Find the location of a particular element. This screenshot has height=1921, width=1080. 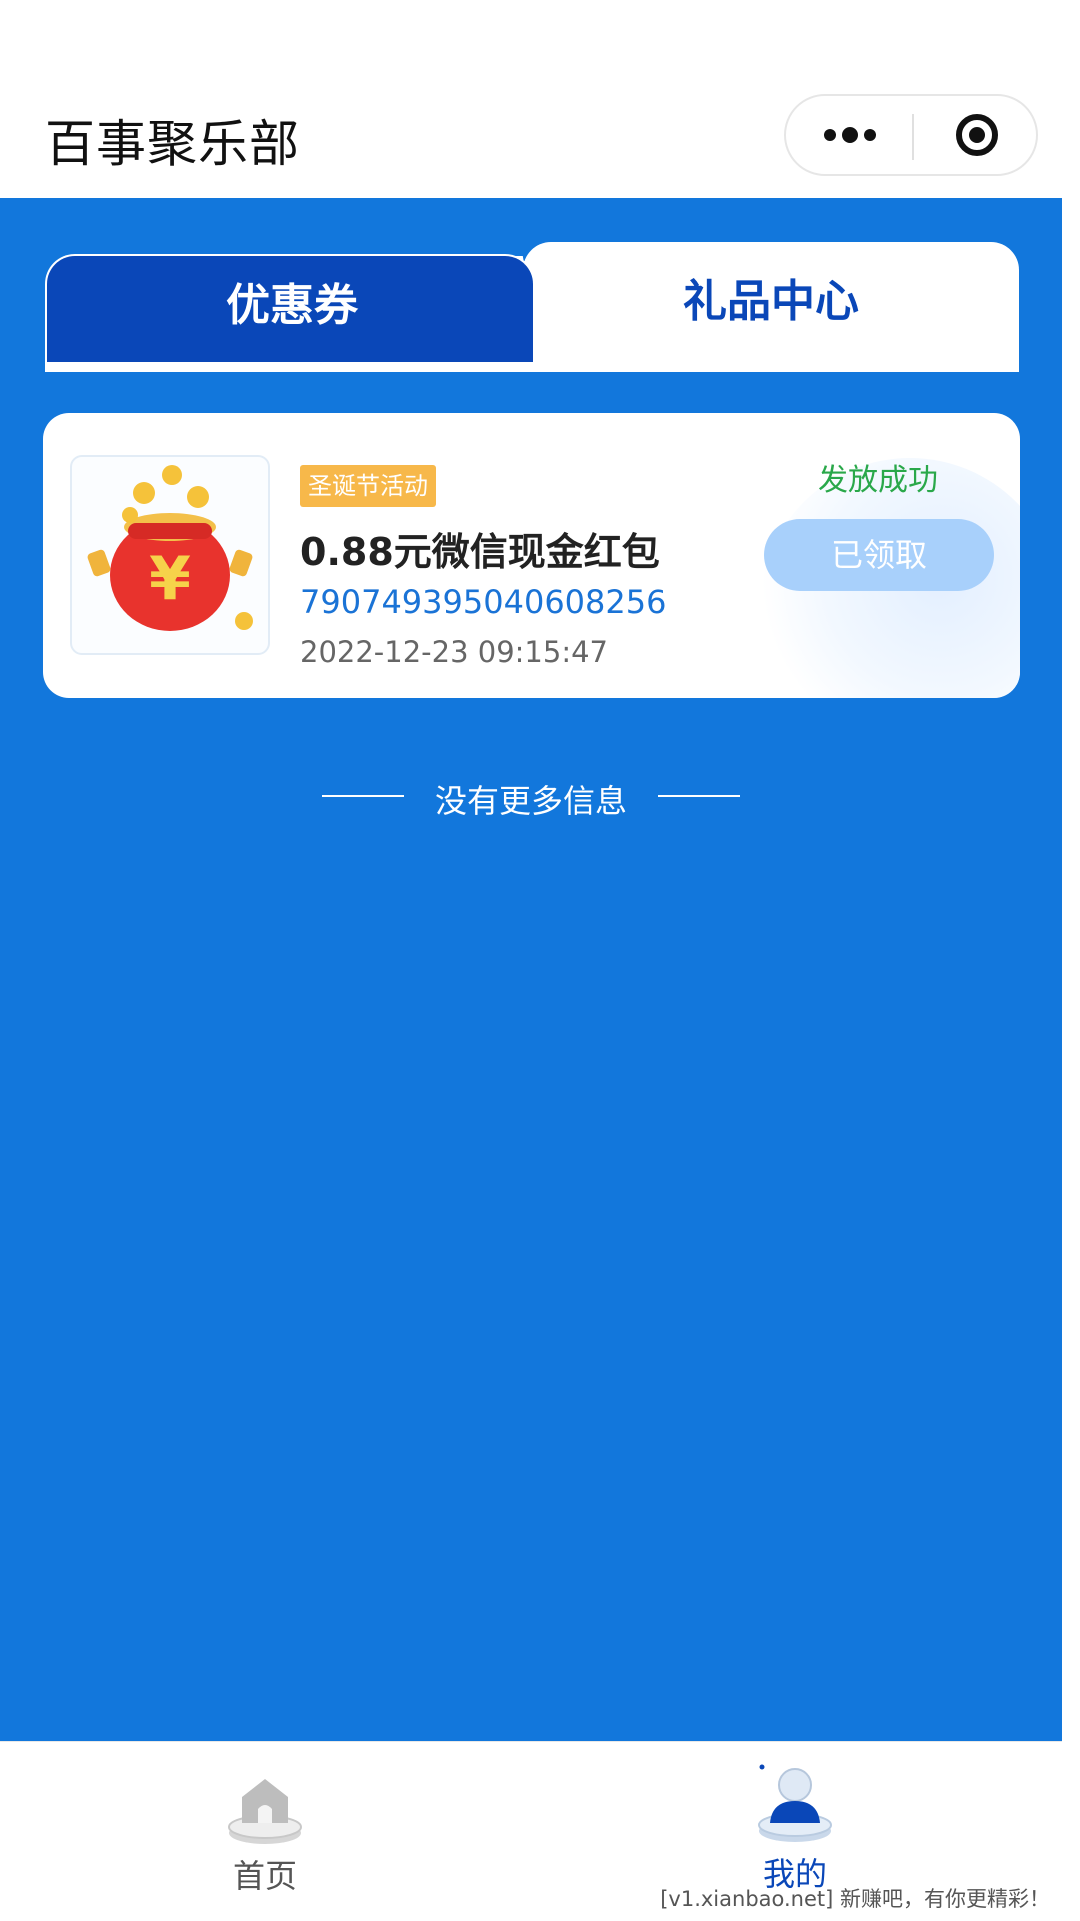

page-title: 百事聚乐部 is located at coordinates (172, 144).